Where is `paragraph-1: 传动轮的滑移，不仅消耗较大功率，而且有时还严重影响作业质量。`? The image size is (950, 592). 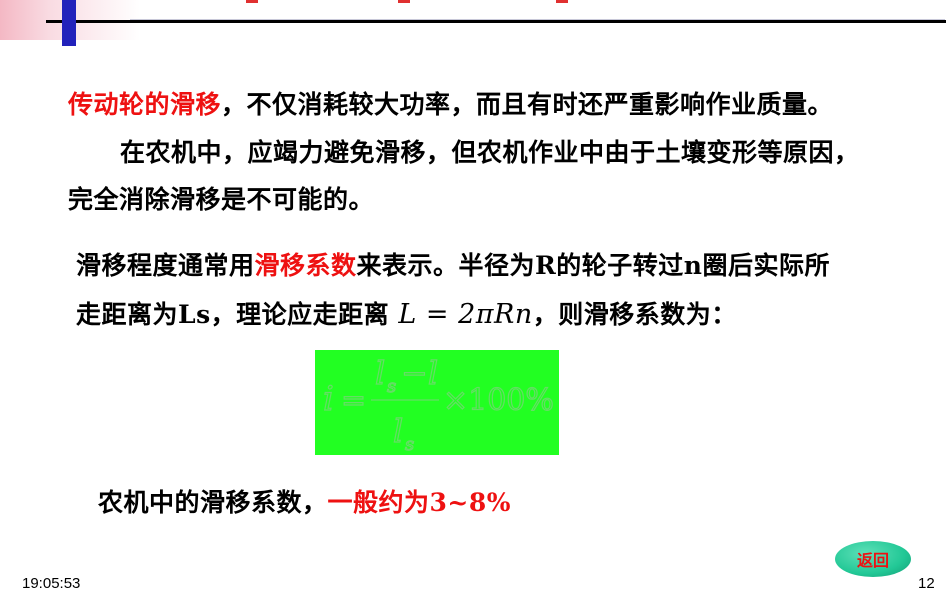
paragraph-1: 传动轮的滑移，不仅消耗较大功率，而且有时还严重影响作业质量。 is located at coordinates (450, 103).